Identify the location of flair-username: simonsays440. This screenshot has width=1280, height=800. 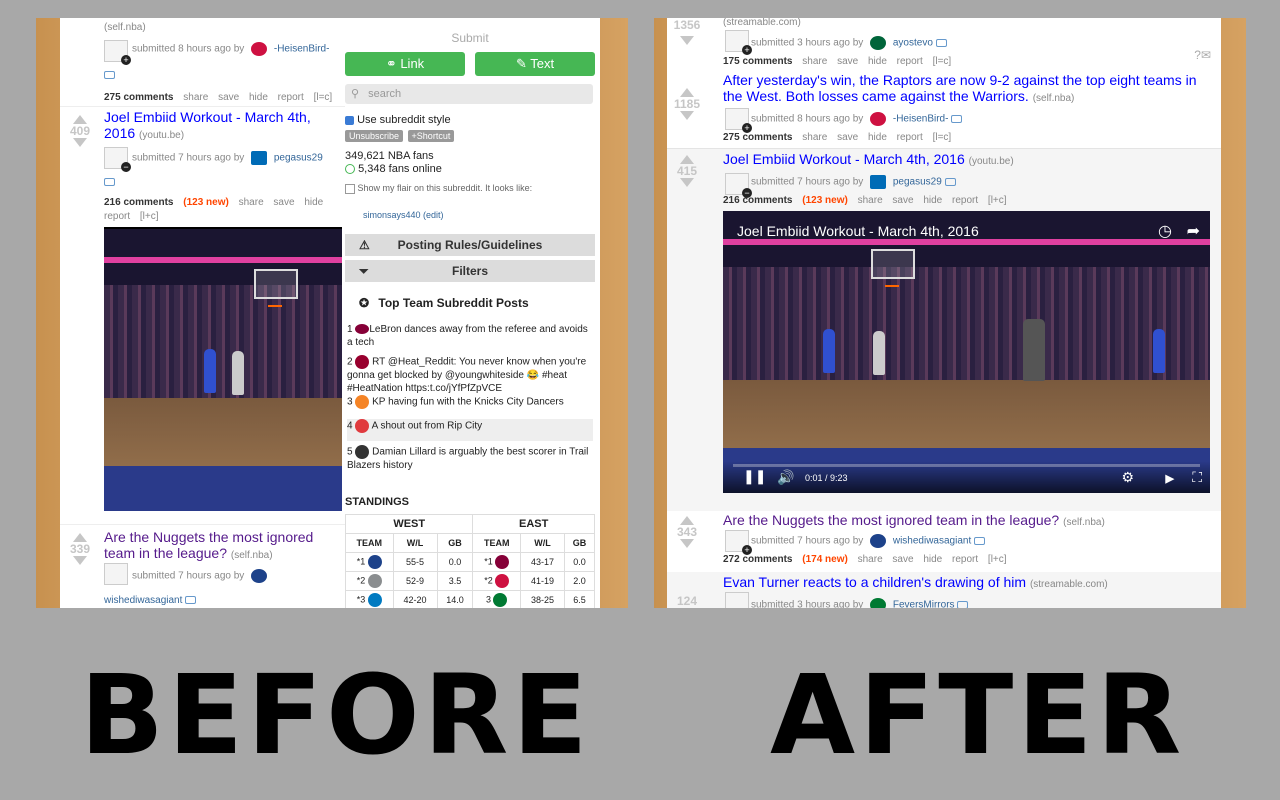
(392, 215).